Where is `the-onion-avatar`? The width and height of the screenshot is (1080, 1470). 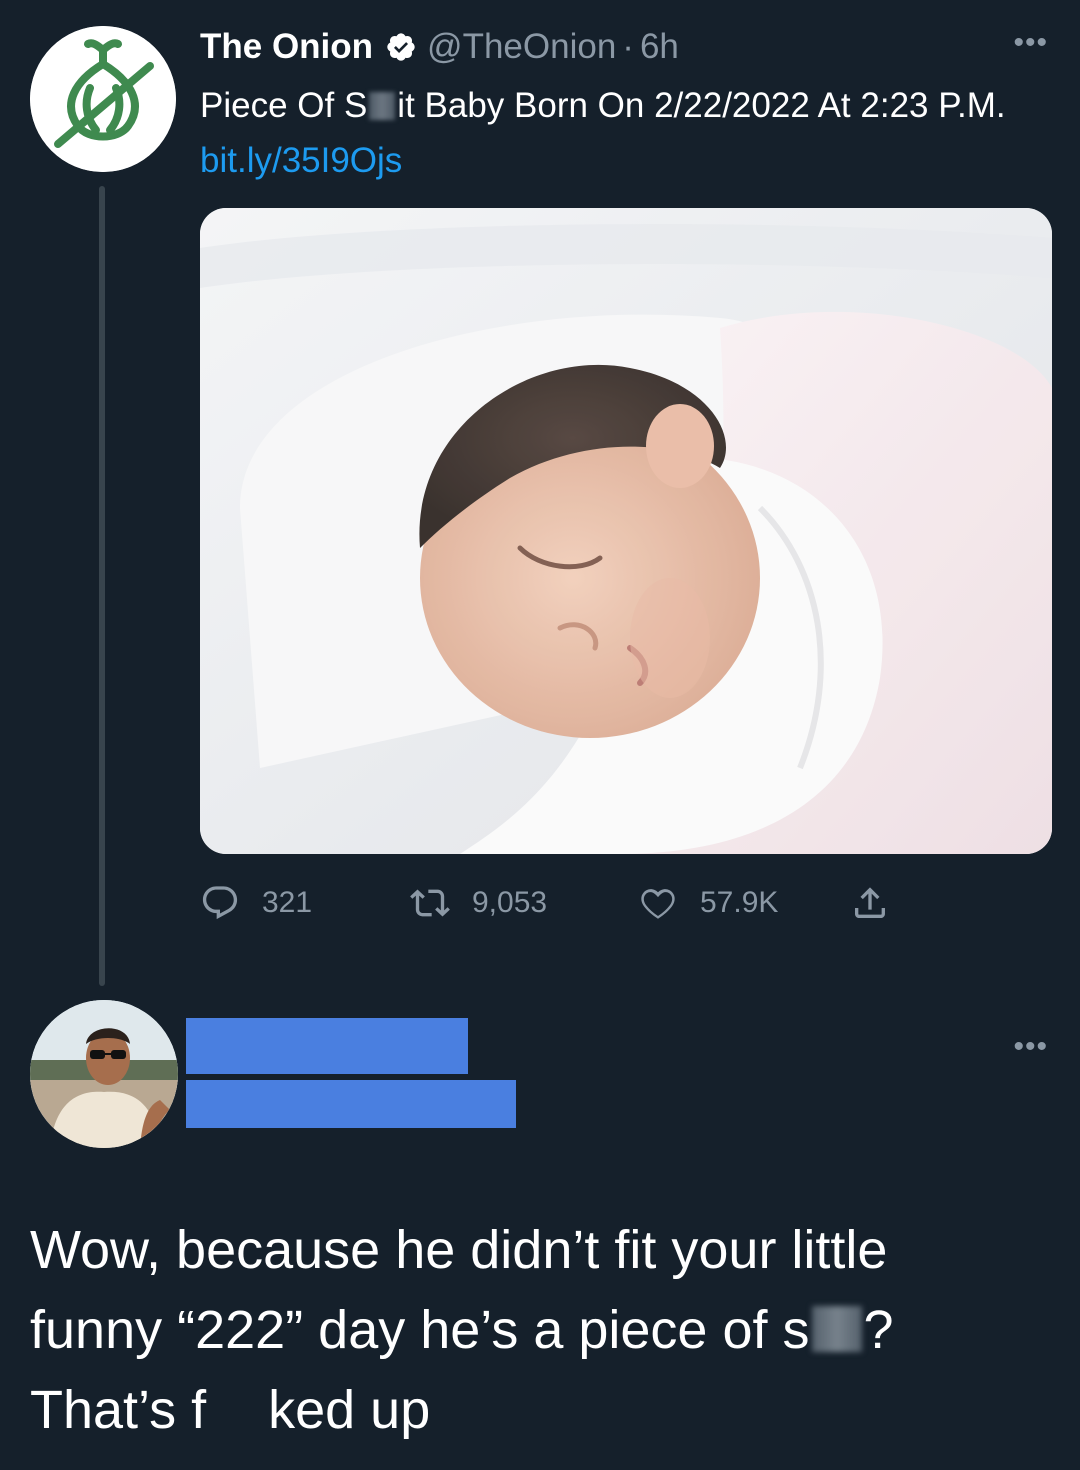
the-onion-avatar is located at coordinates (103, 99).